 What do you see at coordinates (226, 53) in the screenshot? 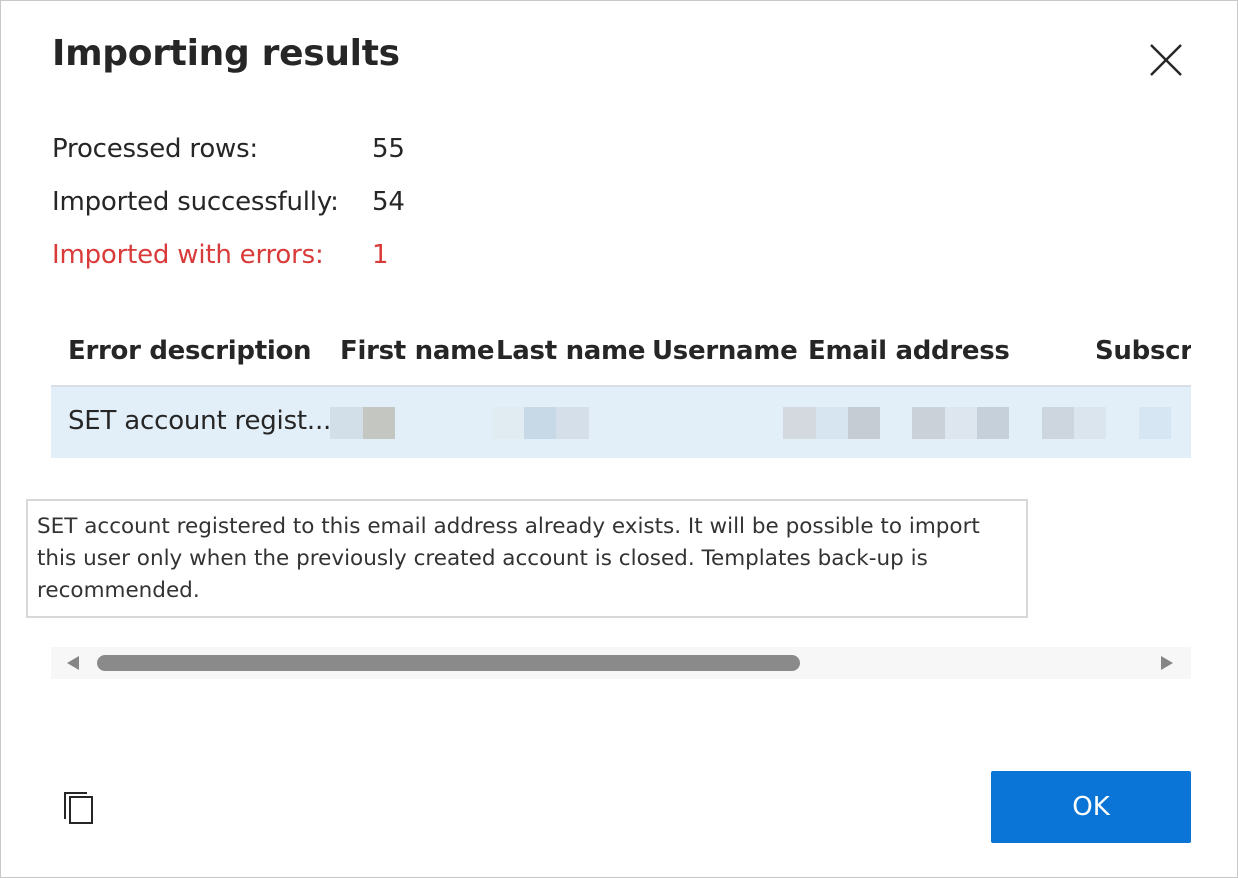
I see `dialog-title: Importing results` at bounding box center [226, 53].